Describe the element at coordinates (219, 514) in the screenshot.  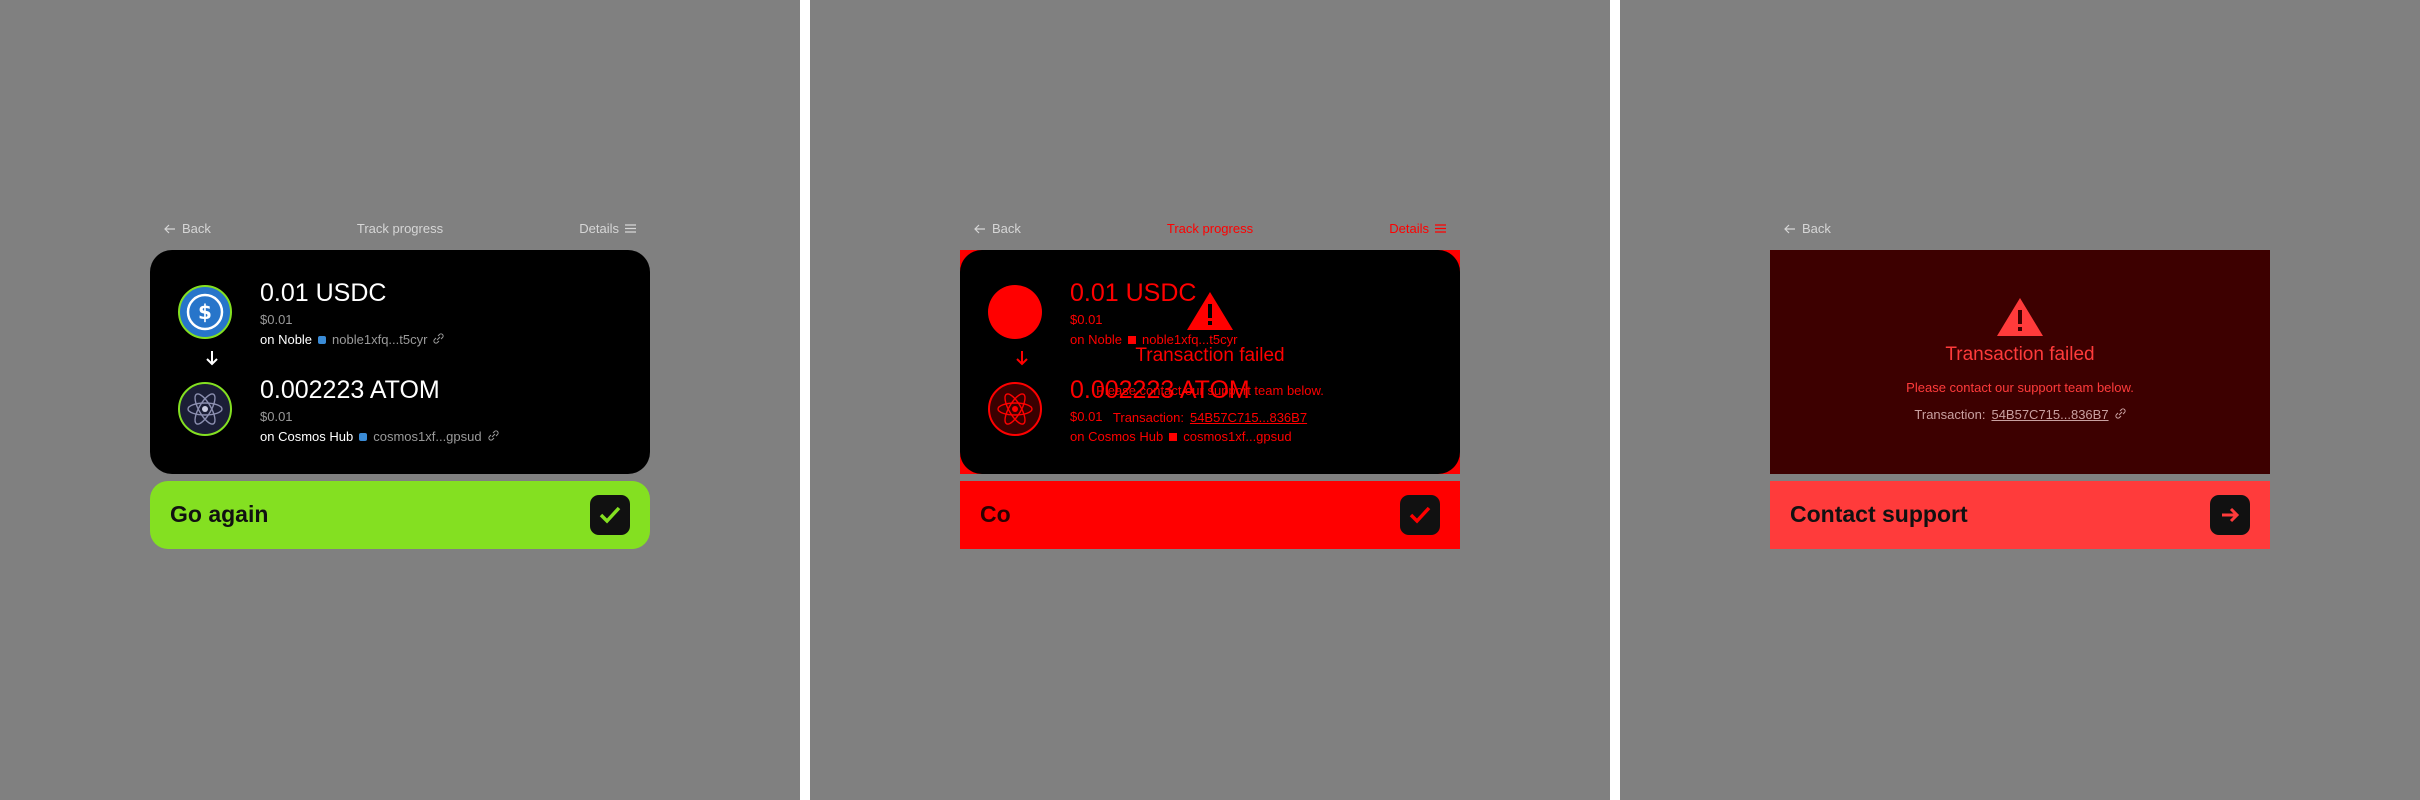
I see `go-again-label: Go again` at that location.